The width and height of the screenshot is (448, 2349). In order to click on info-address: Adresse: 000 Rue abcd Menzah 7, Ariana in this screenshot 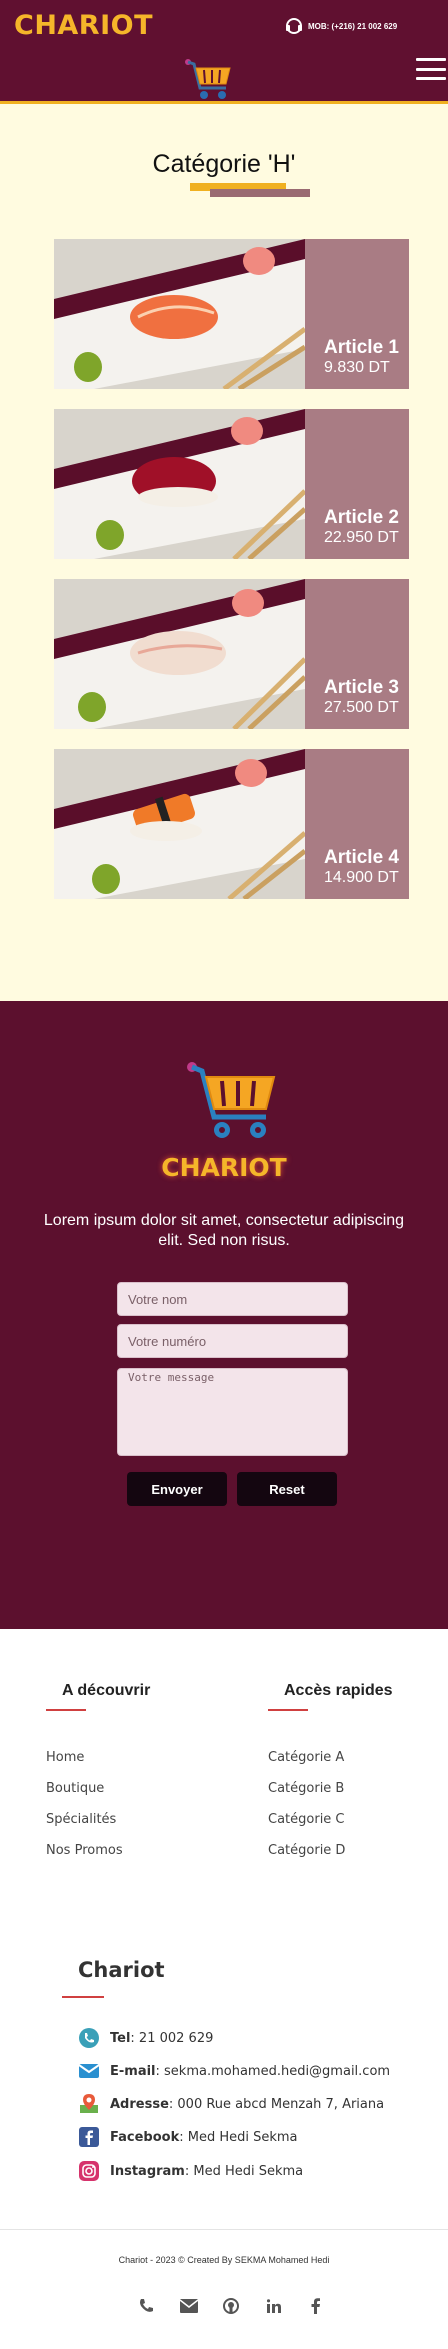, I will do `click(231, 2104)`.